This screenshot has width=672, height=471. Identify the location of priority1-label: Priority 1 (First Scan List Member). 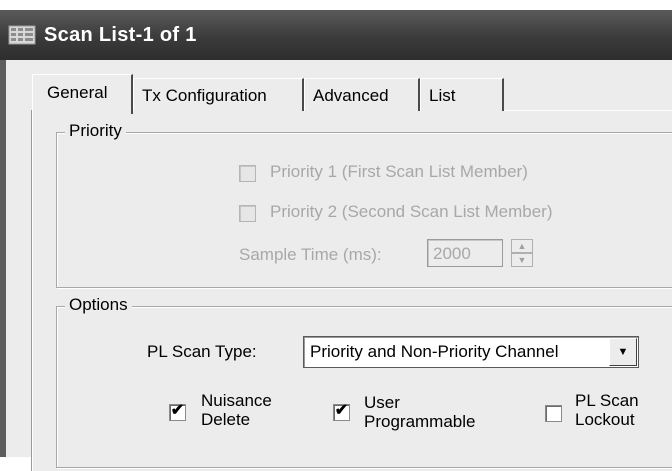
(399, 171).